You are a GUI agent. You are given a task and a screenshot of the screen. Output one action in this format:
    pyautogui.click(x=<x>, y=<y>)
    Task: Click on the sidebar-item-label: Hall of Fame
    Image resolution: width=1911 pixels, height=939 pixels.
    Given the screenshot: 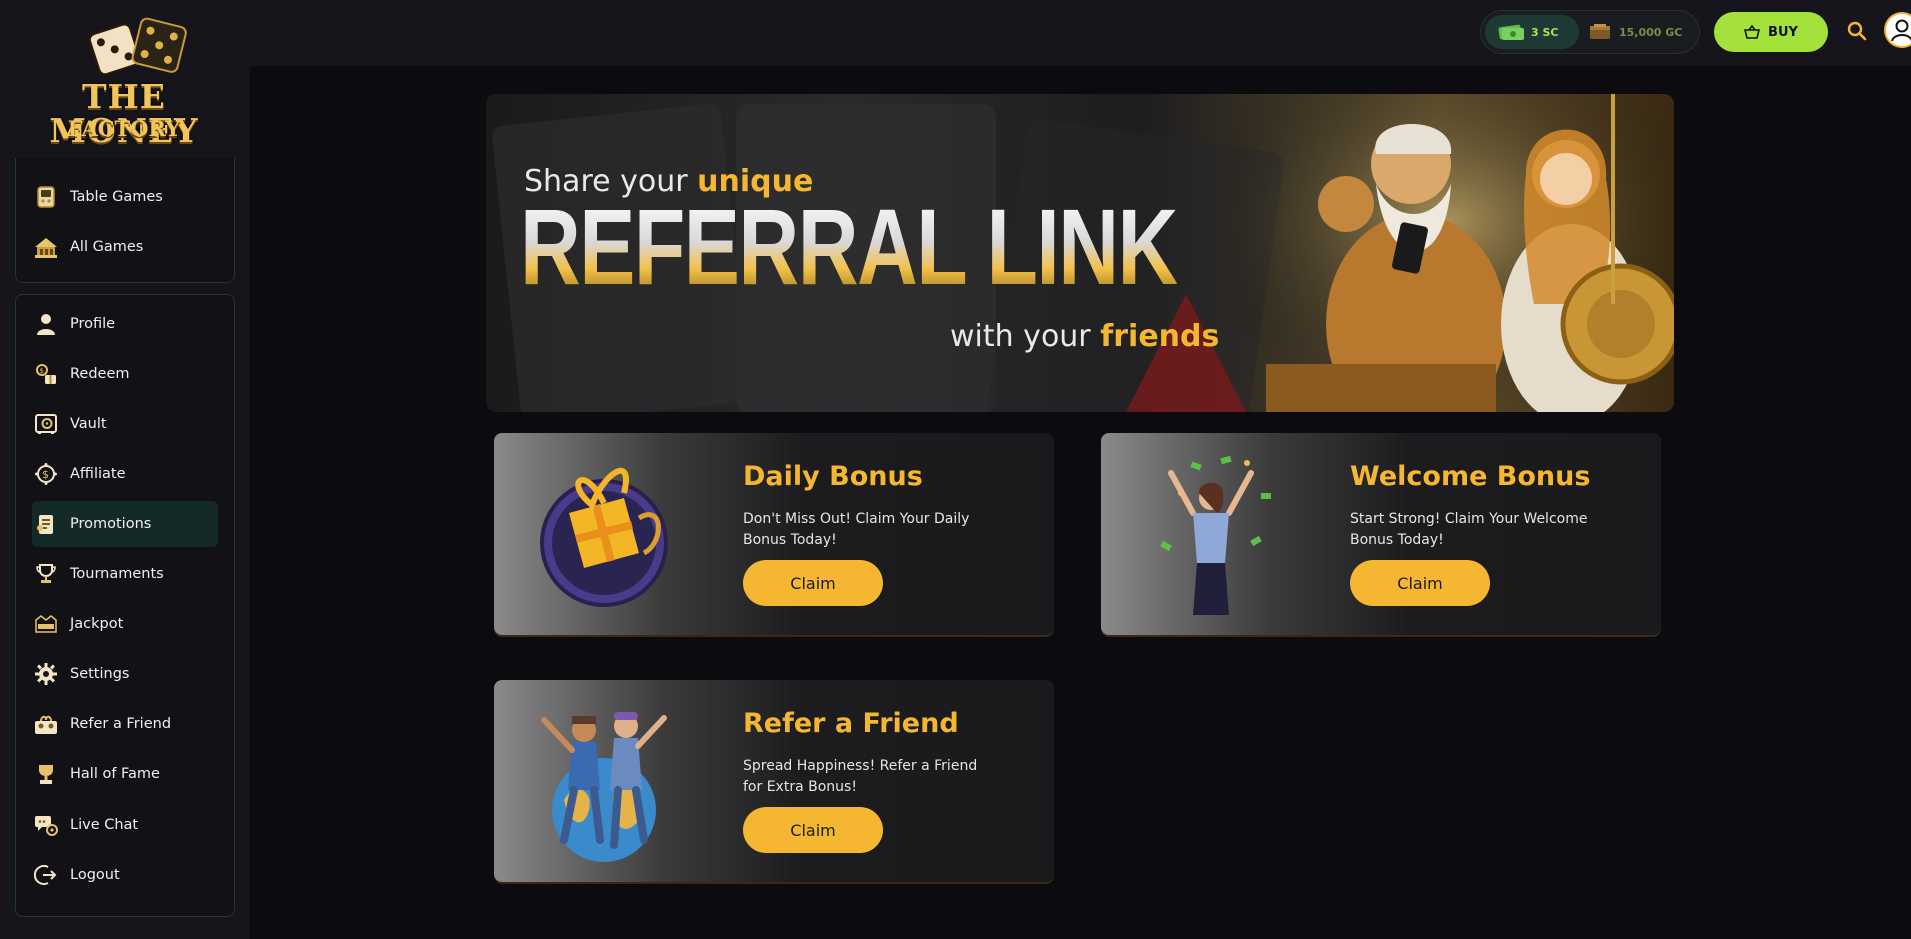 What is the action you would take?
    pyautogui.click(x=115, y=774)
    